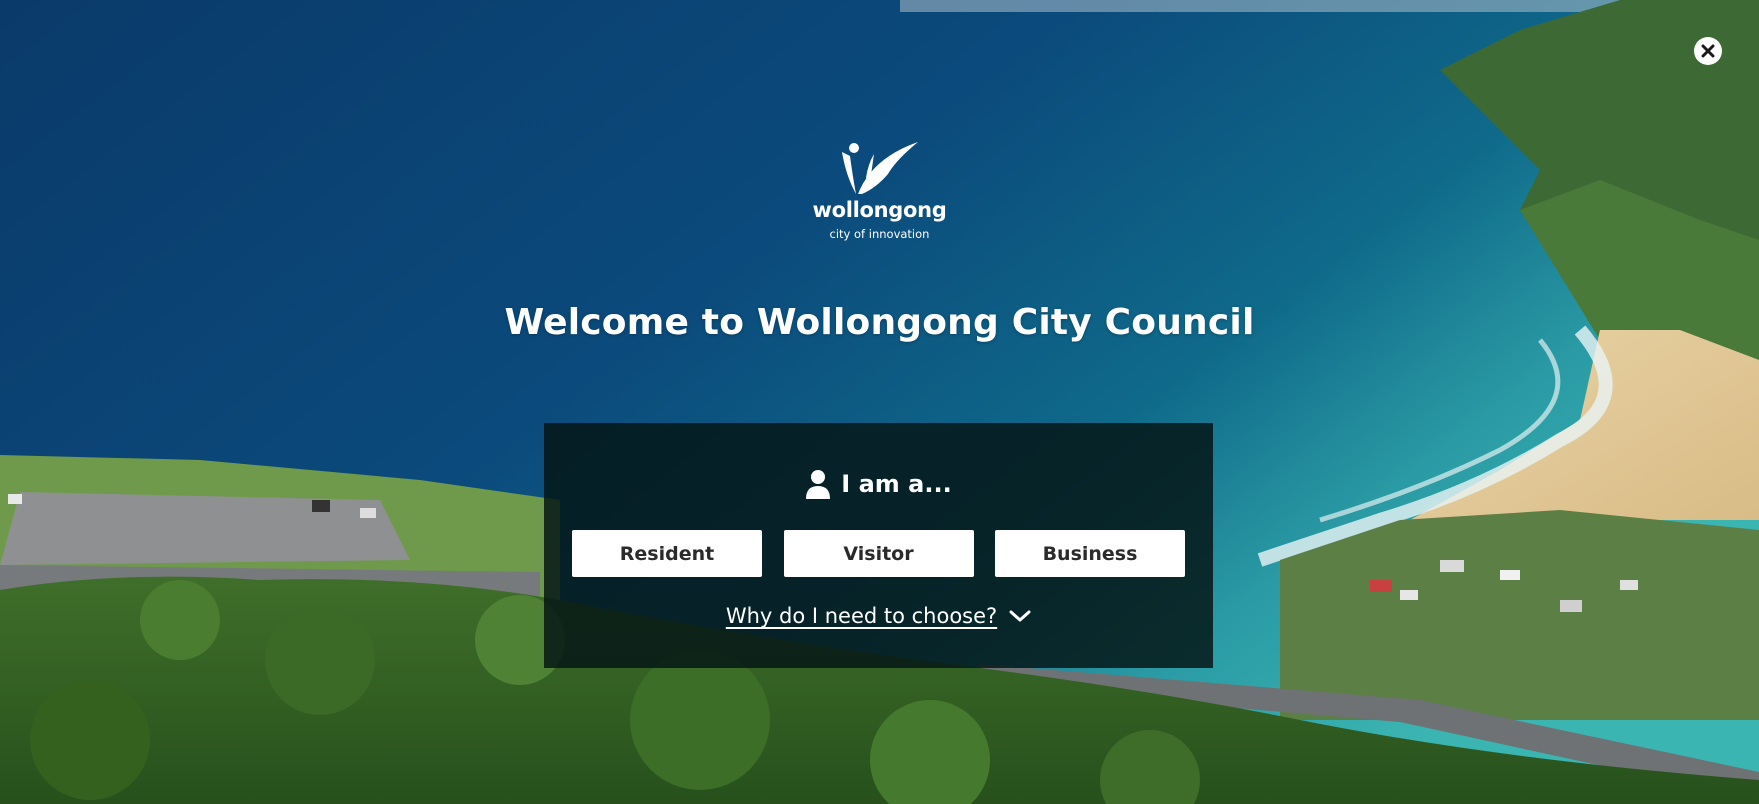 This screenshot has width=1759, height=804. Describe the element at coordinates (880, 168) in the screenshot. I see `logo-mark-icon` at that location.